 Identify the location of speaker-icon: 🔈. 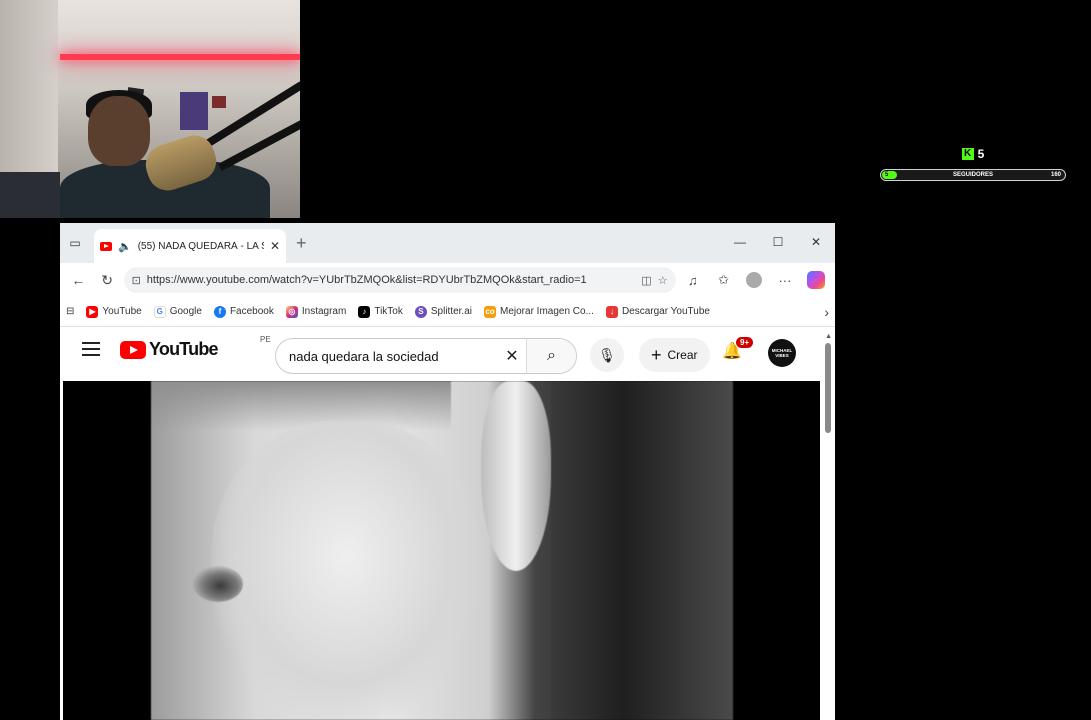
(125, 246).